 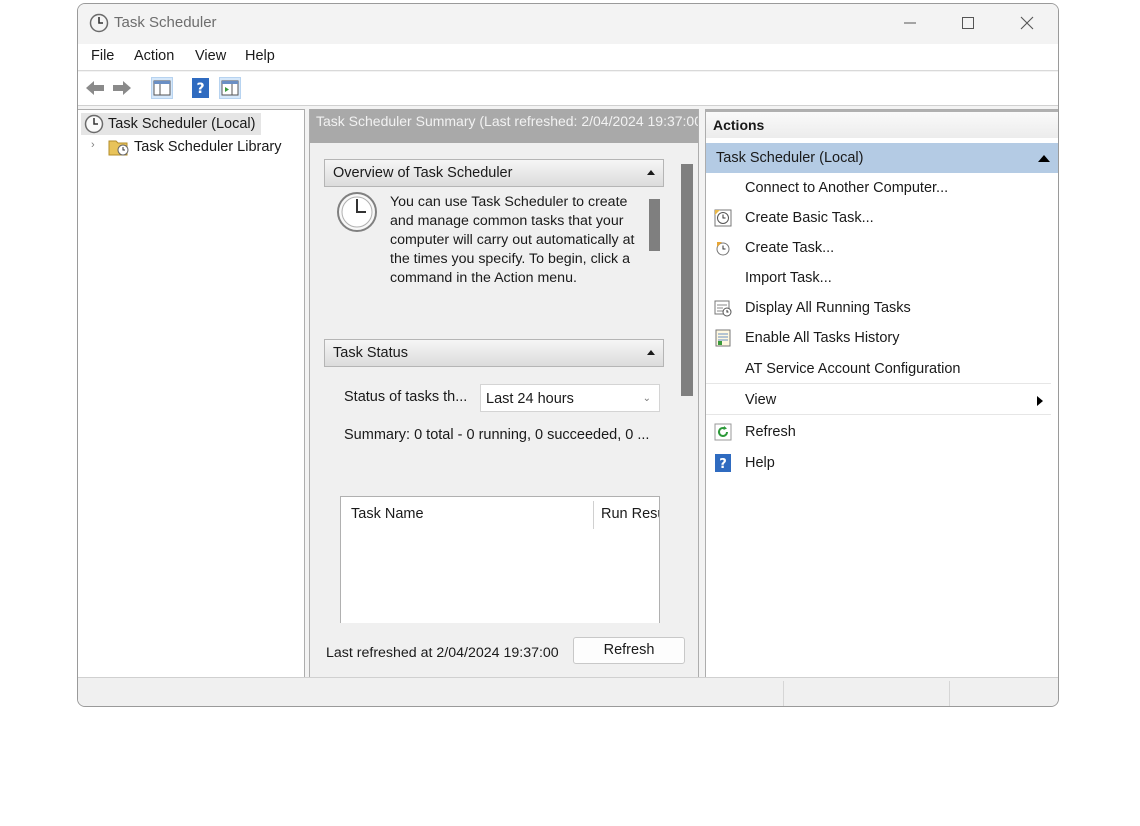 What do you see at coordinates (357, 212) in the screenshot?
I see `scheduler-clock-icon` at bounding box center [357, 212].